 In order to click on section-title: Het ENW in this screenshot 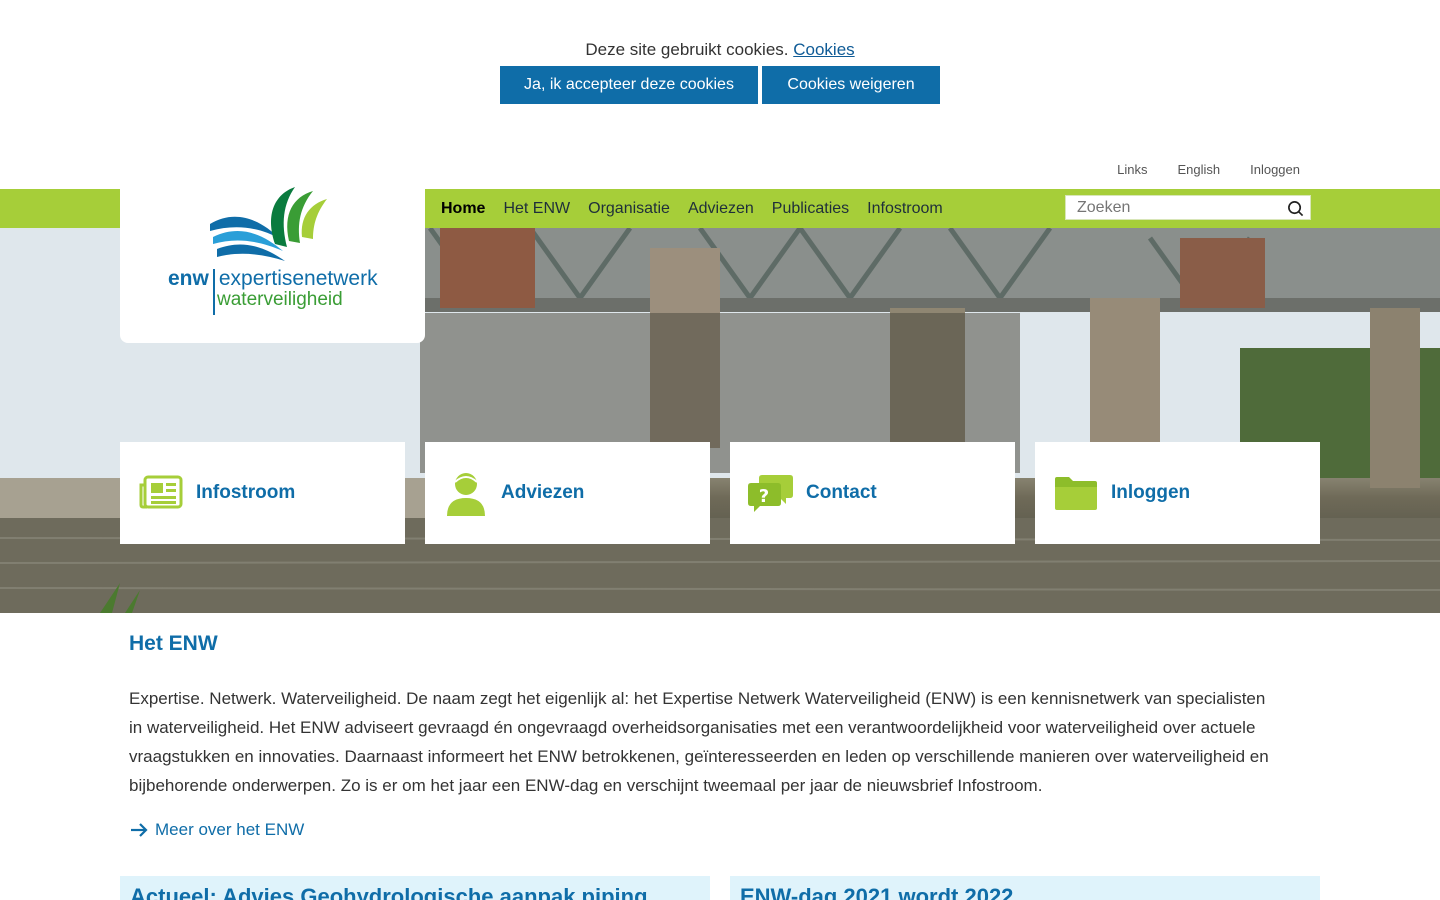, I will do `click(173, 643)`.